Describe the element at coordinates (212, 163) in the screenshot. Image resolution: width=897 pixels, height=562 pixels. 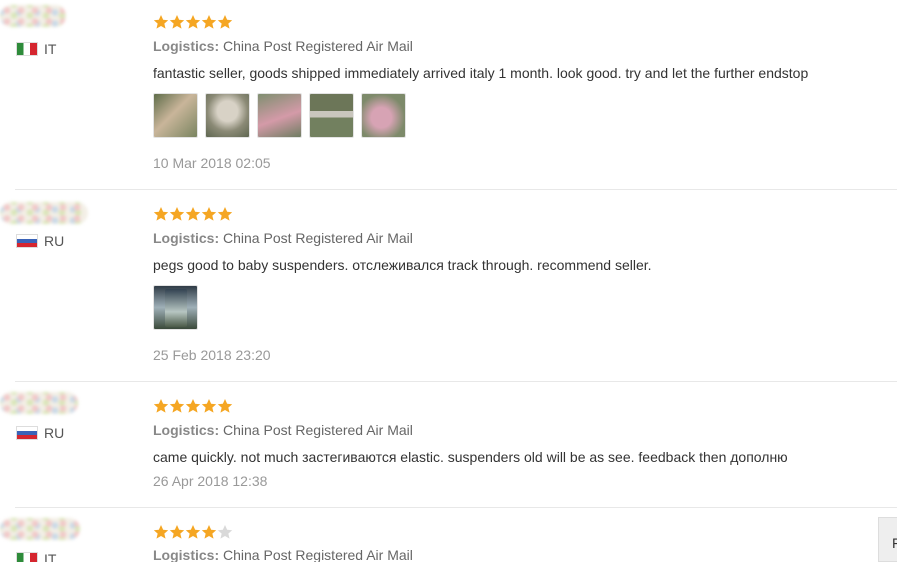
I see `review-date: 10 Mar 2018 02:05` at that location.